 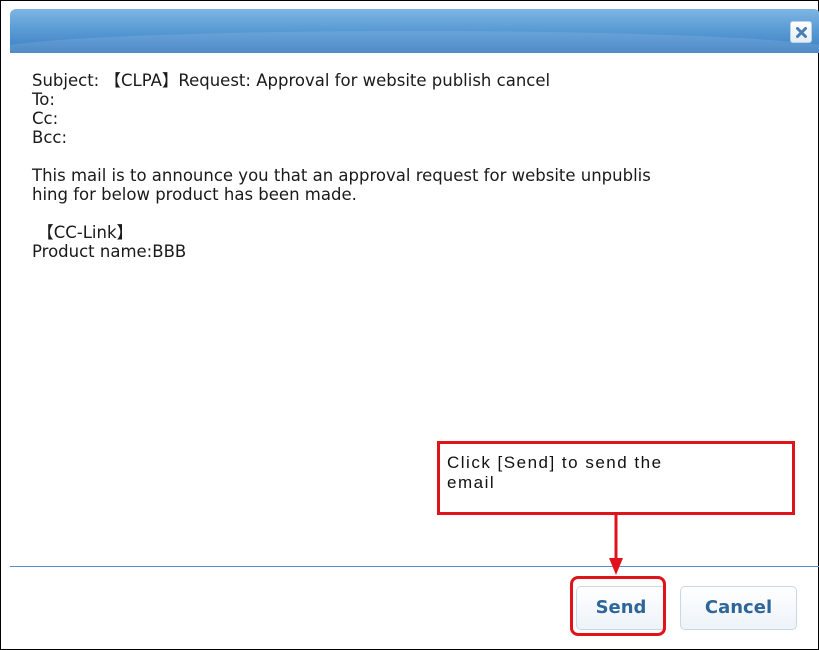 What do you see at coordinates (616, 545) in the screenshot?
I see `callout-arrow` at bounding box center [616, 545].